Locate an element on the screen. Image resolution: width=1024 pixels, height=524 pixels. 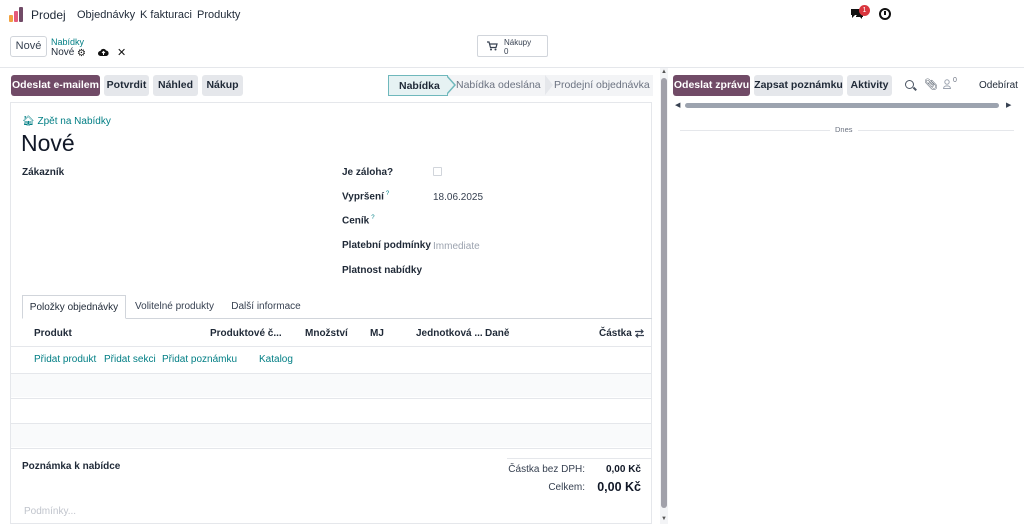
untaxed-amount-label: Částka bez DPH: is located at coordinates (546, 469).